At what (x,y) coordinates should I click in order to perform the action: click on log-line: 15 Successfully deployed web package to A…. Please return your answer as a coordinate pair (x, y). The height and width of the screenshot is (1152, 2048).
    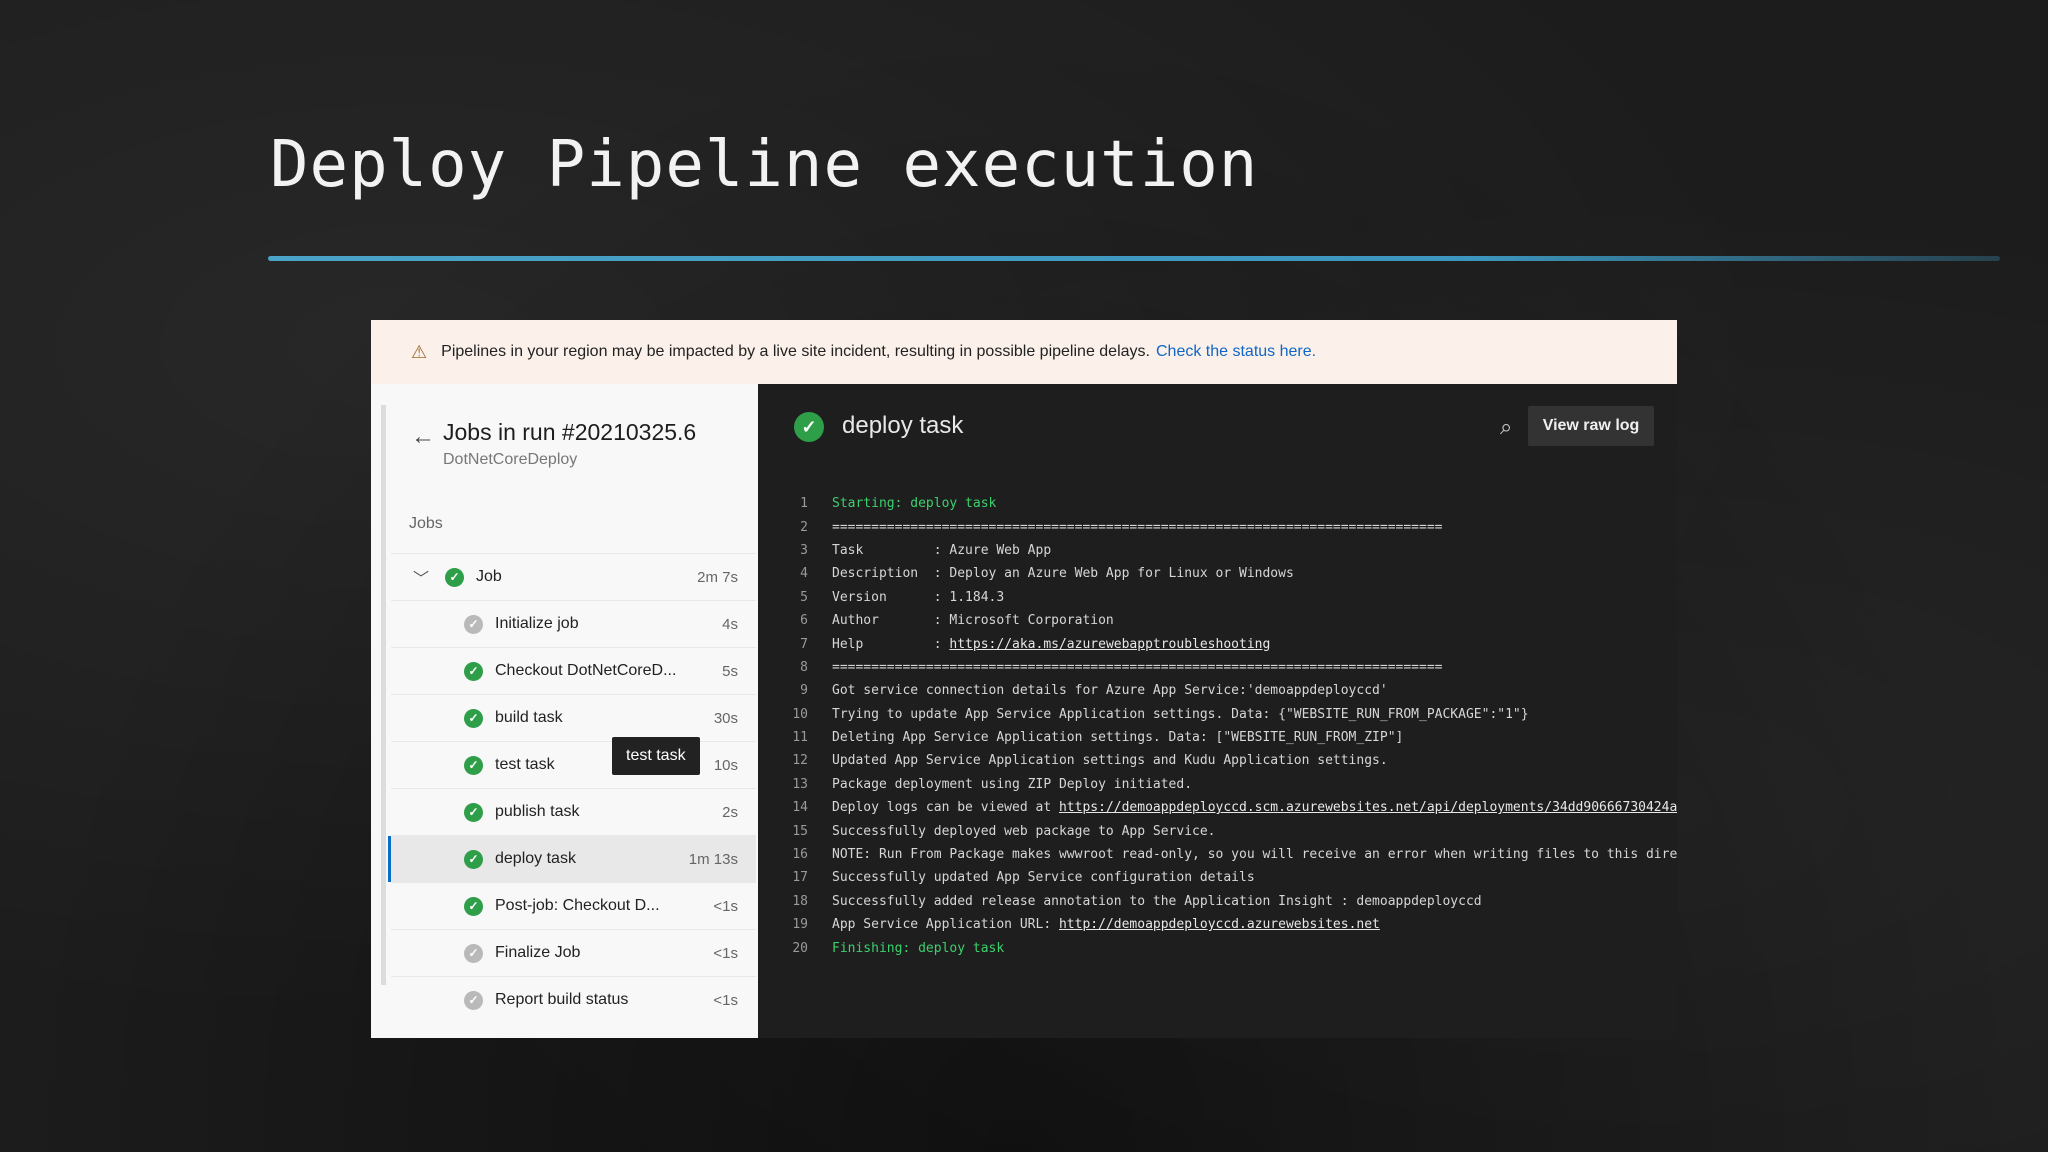
    Looking at the image, I should click on (1217, 830).